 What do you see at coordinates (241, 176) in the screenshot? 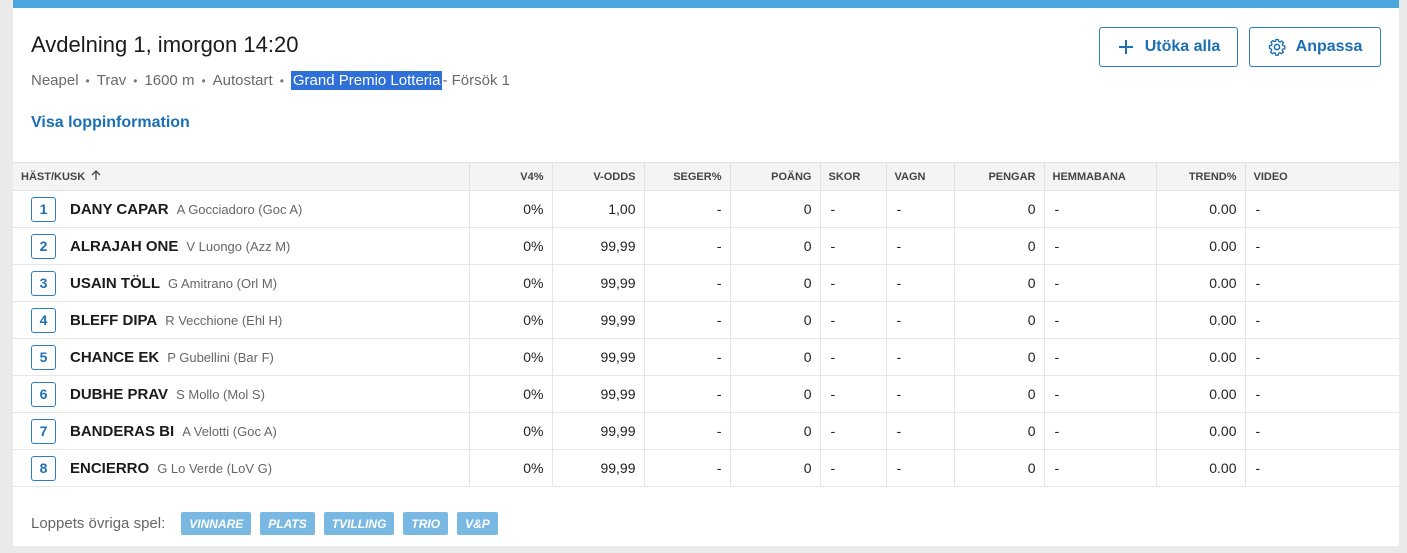
I see `column-header-horse: HÄST/KUSK` at bounding box center [241, 176].